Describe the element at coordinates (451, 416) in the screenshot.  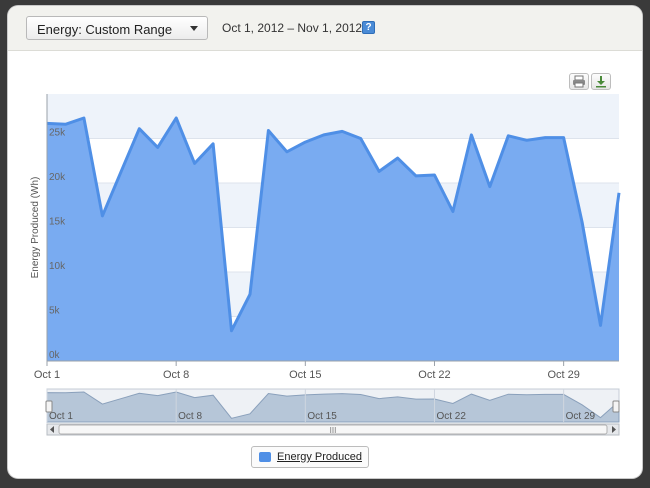
I see `navigator-label: Oct 22` at that location.